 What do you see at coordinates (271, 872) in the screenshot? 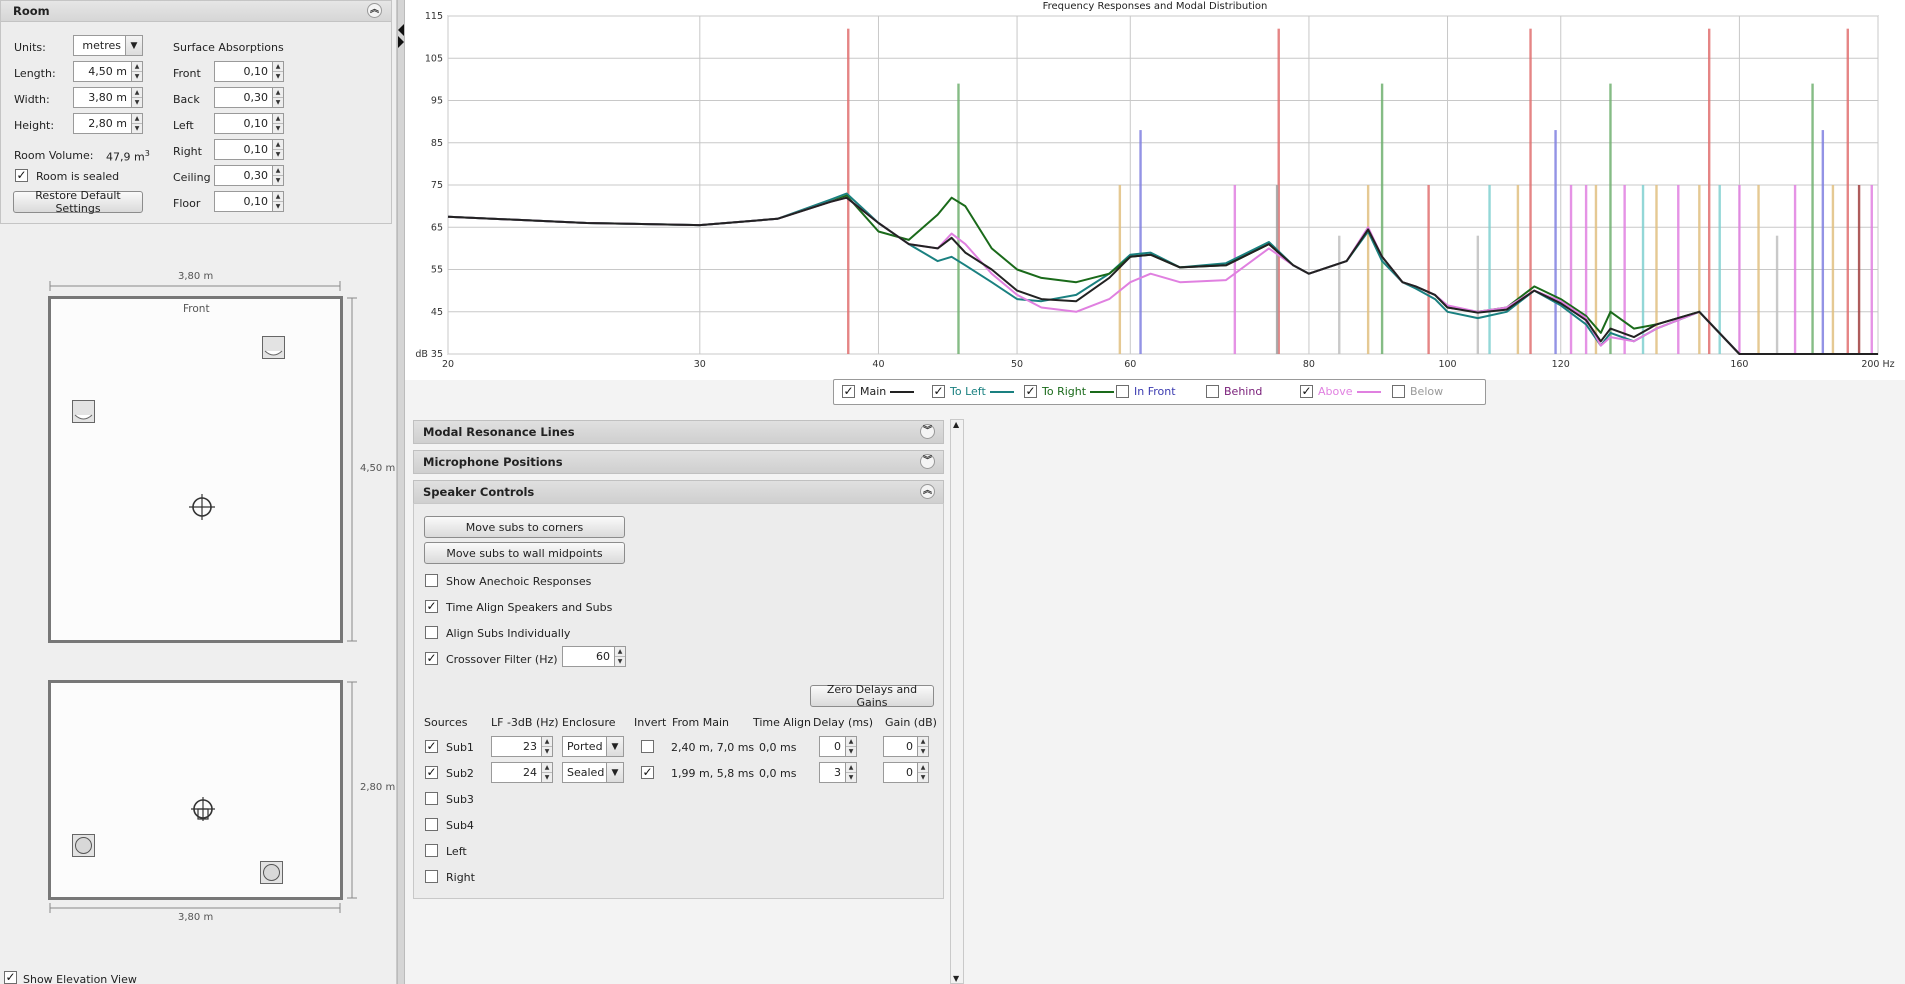
I see `subwoofer-icon` at bounding box center [271, 872].